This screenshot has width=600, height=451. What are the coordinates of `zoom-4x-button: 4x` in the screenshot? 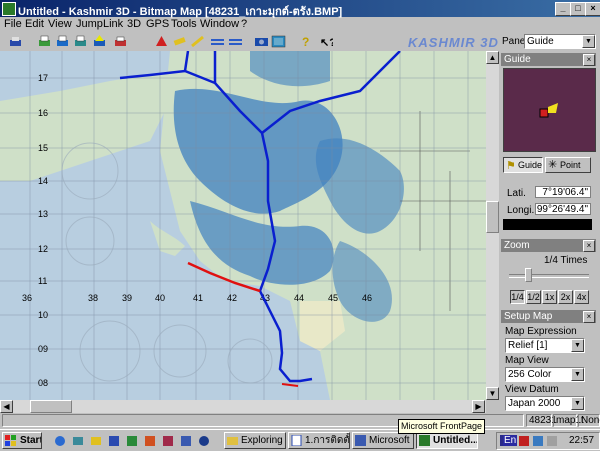 It's located at (581, 297).